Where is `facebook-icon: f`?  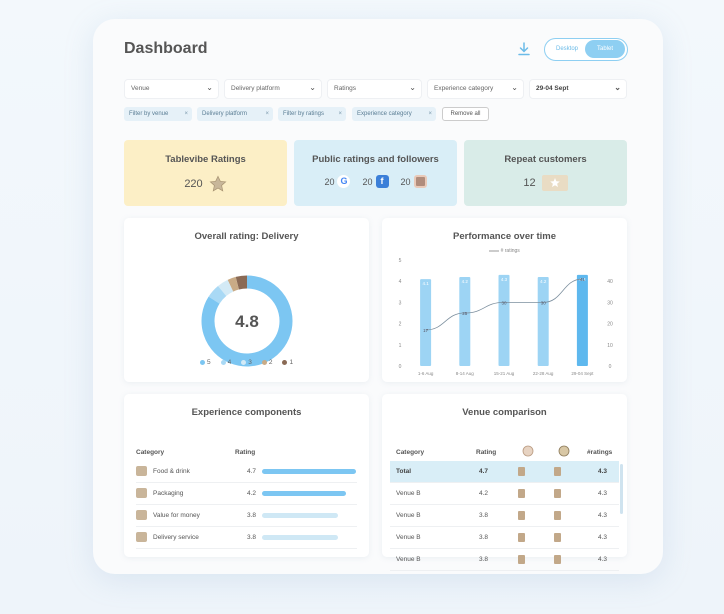
facebook-icon: f is located at coordinates (382, 181).